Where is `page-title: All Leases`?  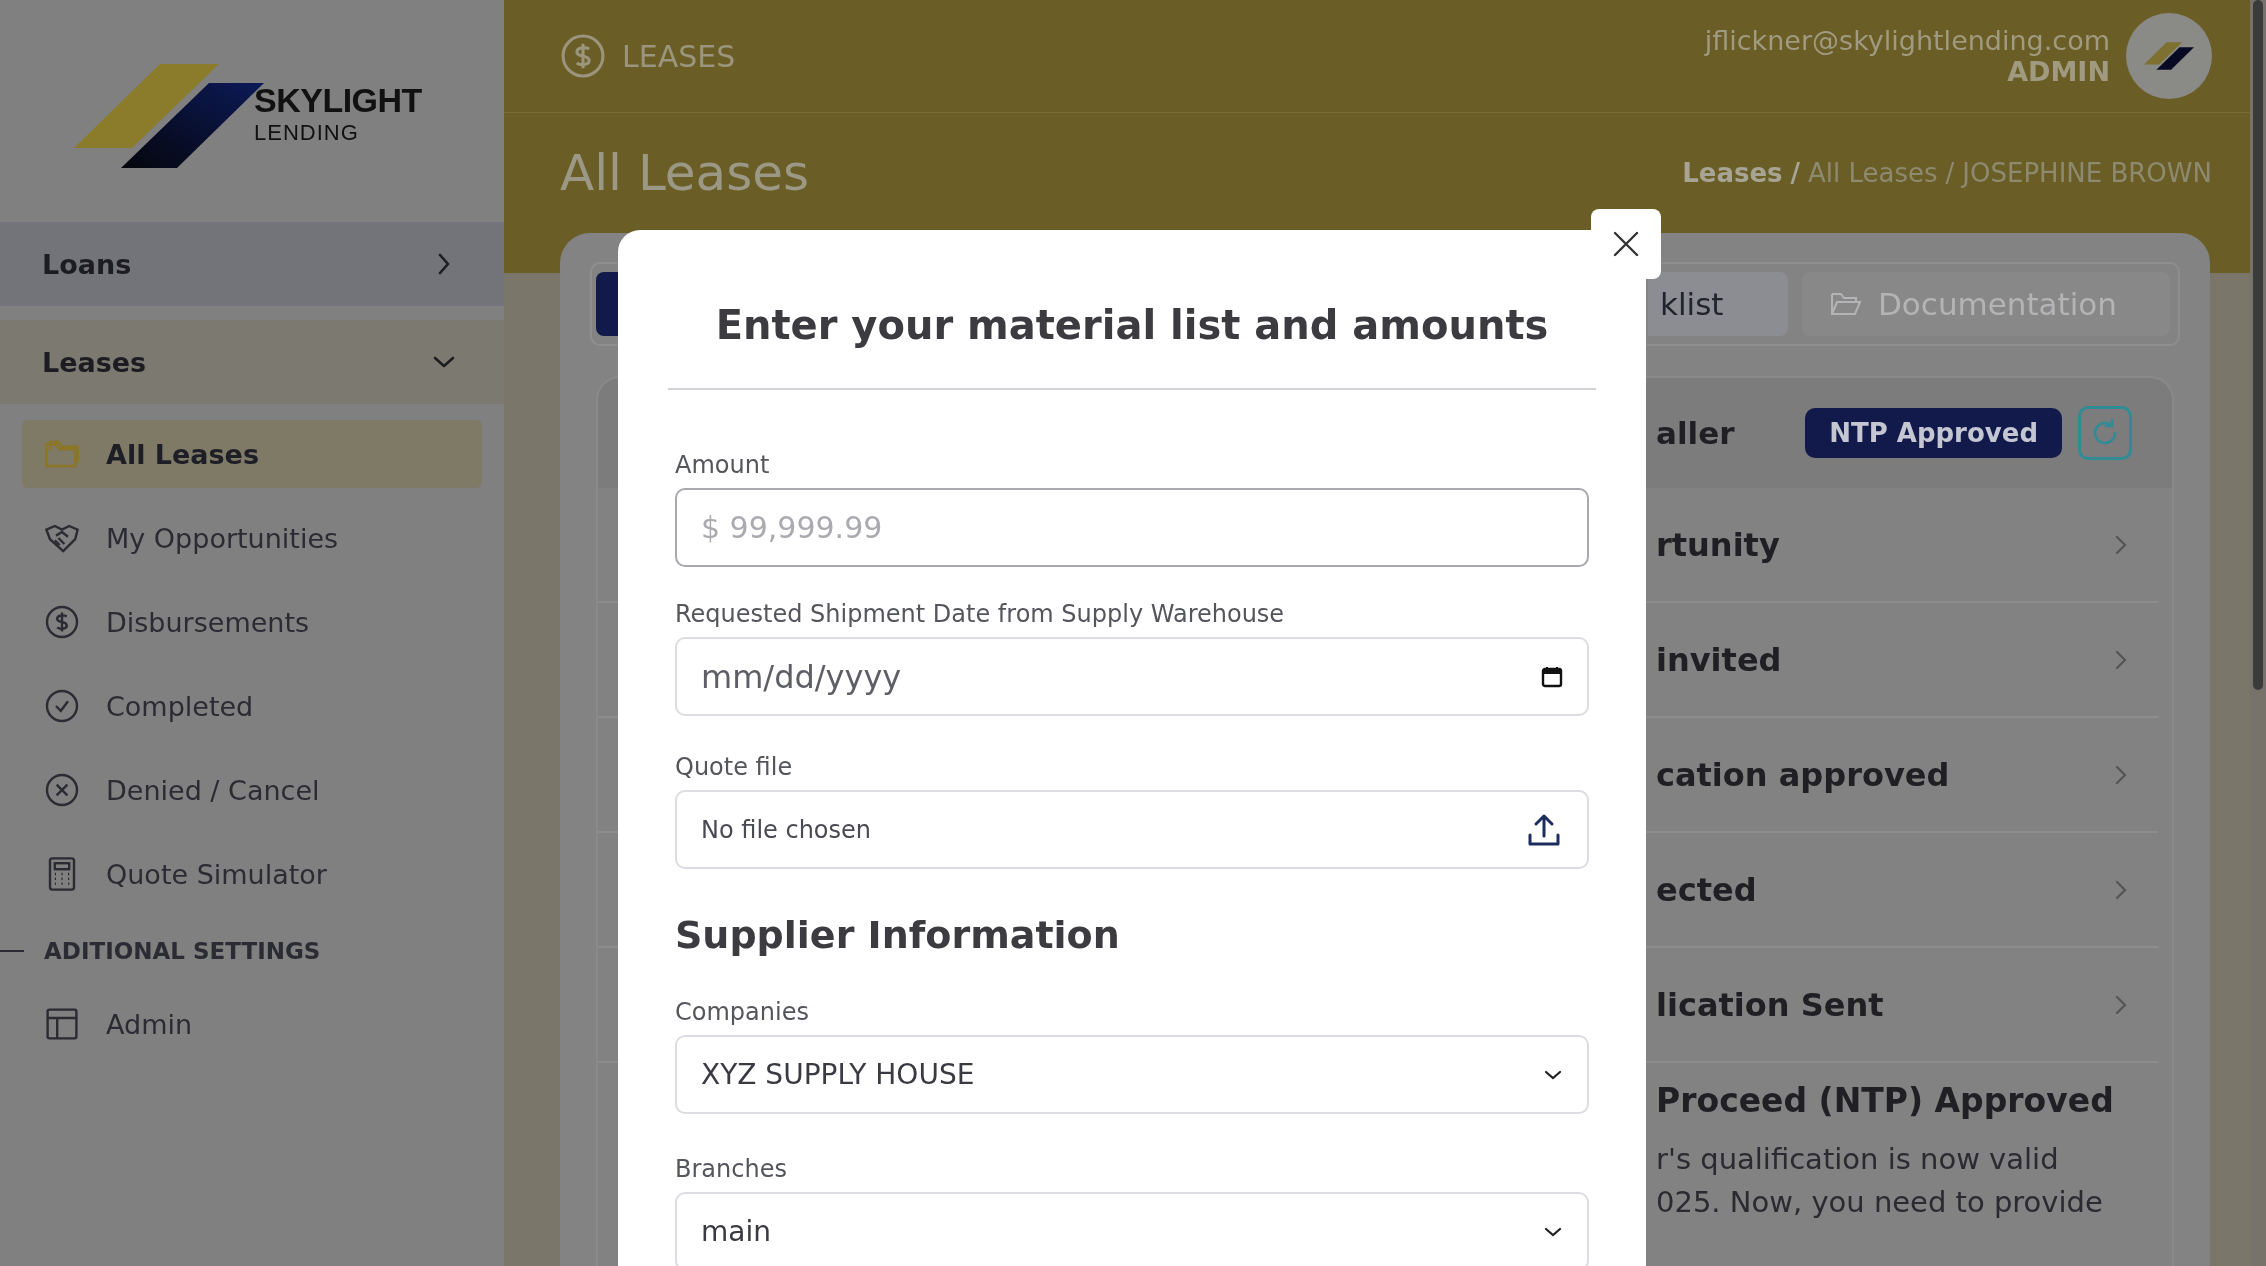 page-title: All Leases is located at coordinates (685, 173).